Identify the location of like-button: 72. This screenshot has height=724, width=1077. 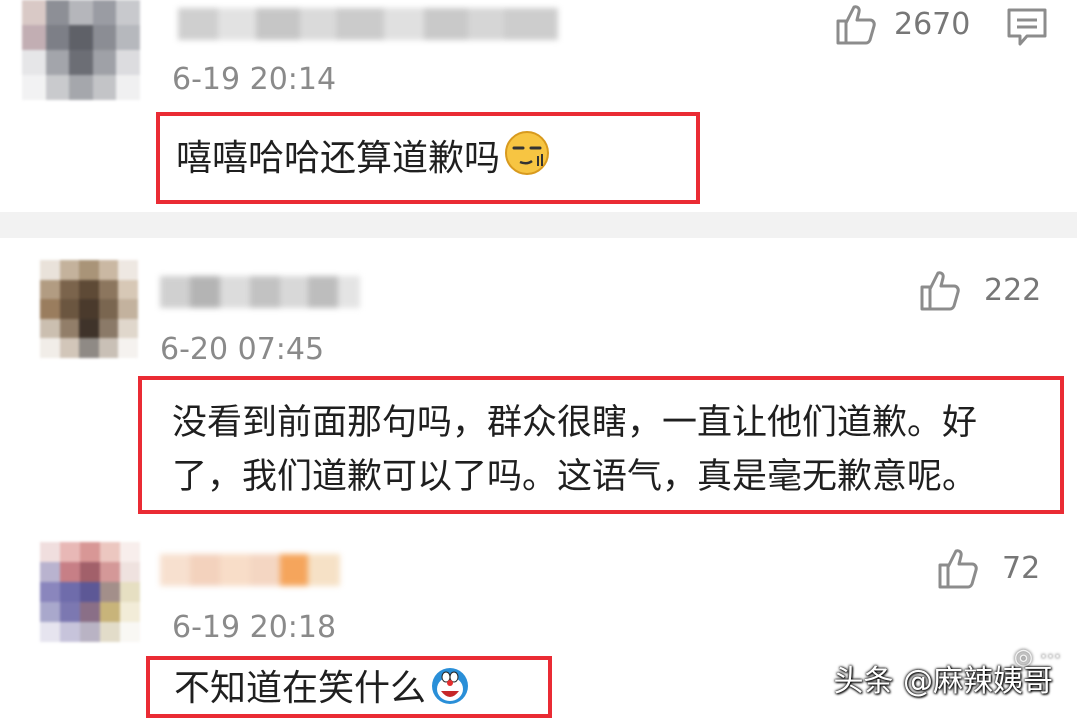
(988, 568).